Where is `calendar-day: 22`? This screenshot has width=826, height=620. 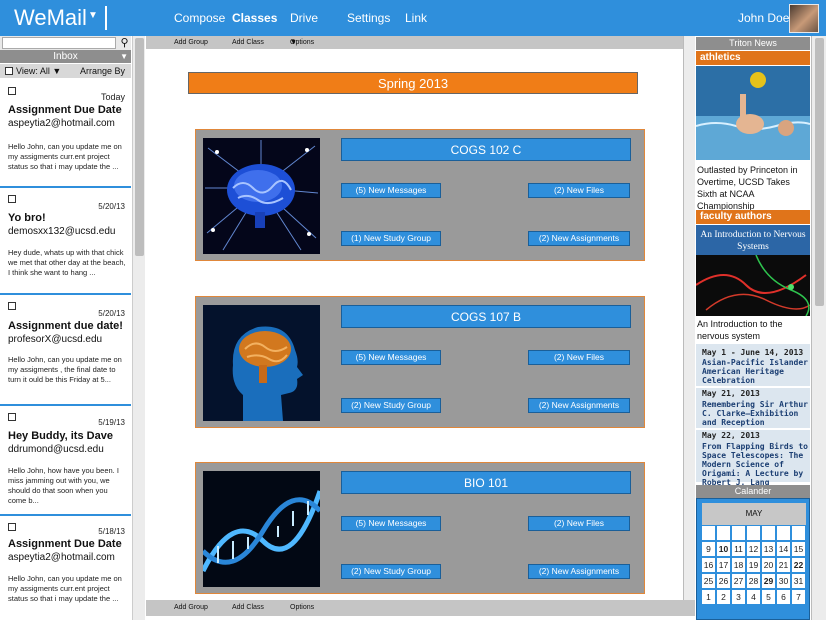 calendar-day: 22 is located at coordinates (798, 565).